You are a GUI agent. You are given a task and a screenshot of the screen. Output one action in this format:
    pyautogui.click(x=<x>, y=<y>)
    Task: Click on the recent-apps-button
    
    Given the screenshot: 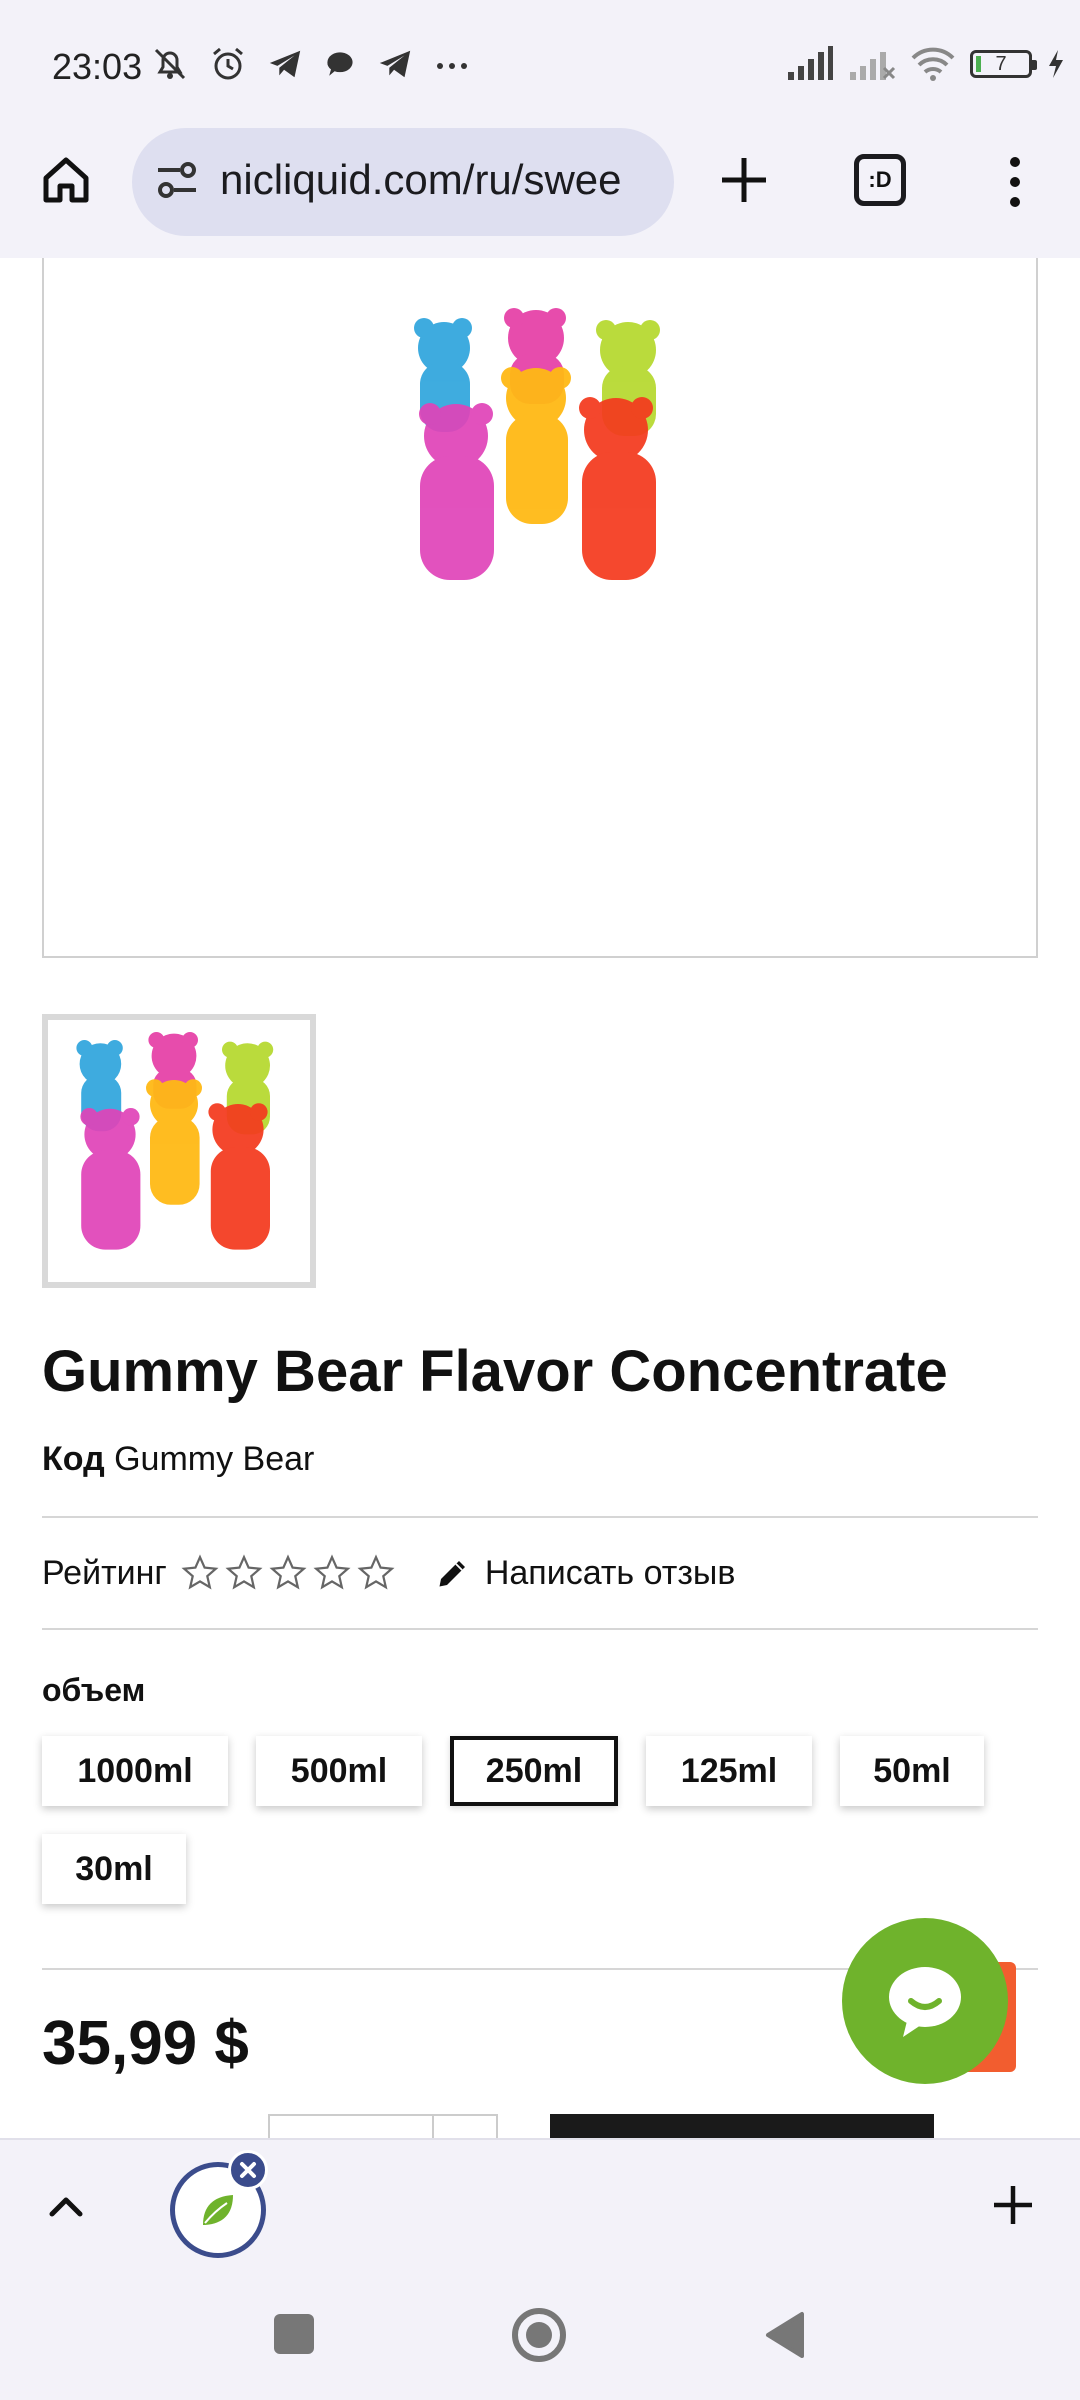 What is the action you would take?
    pyautogui.click(x=294, y=2334)
    